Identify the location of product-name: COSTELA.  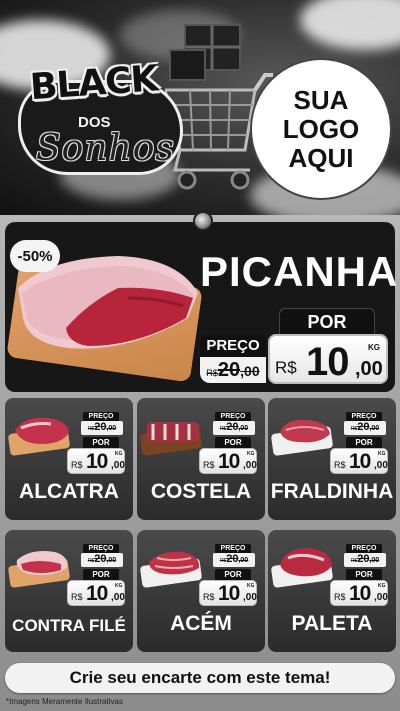
(201, 491).